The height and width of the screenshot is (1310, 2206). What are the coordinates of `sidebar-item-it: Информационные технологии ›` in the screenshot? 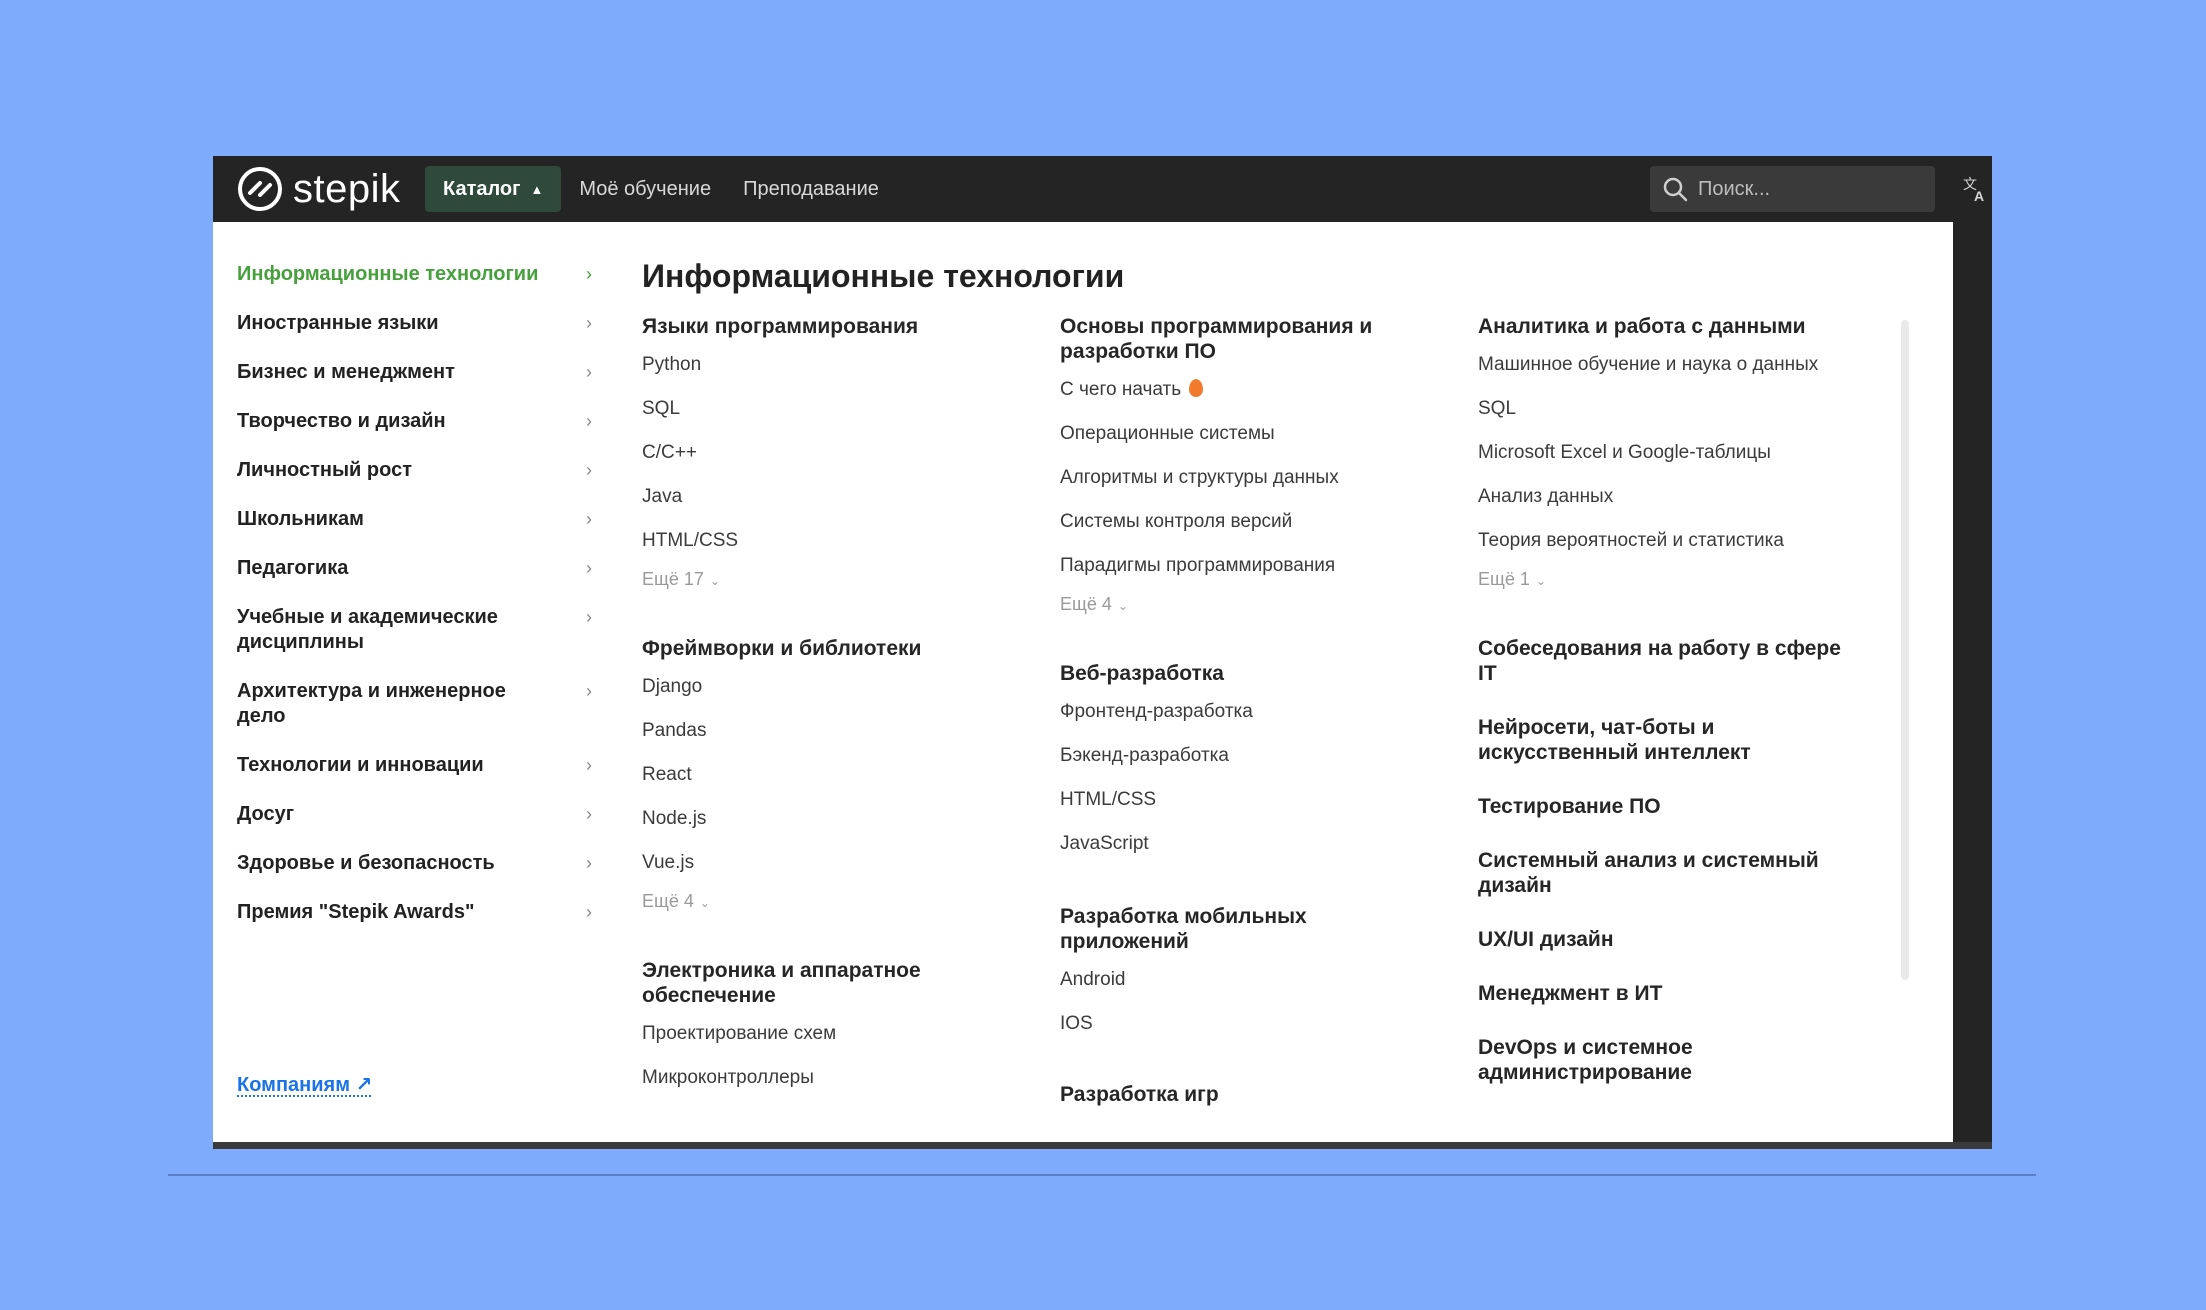 It's located at (414, 274).